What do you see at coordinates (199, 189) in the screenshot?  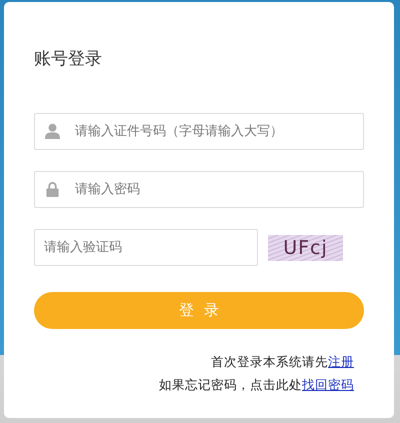 I see `input-field: 请输入密码` at bounding box center [199, 189].